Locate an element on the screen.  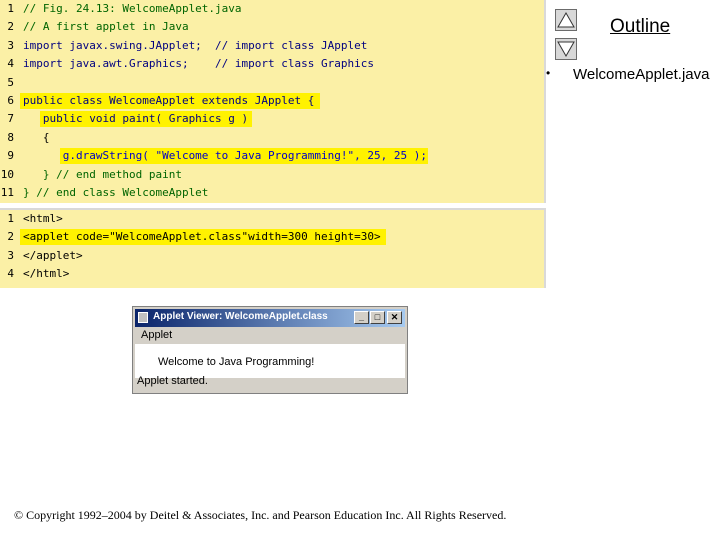
applet-status-bar: Applet started. is located at coordinates (172, 381).